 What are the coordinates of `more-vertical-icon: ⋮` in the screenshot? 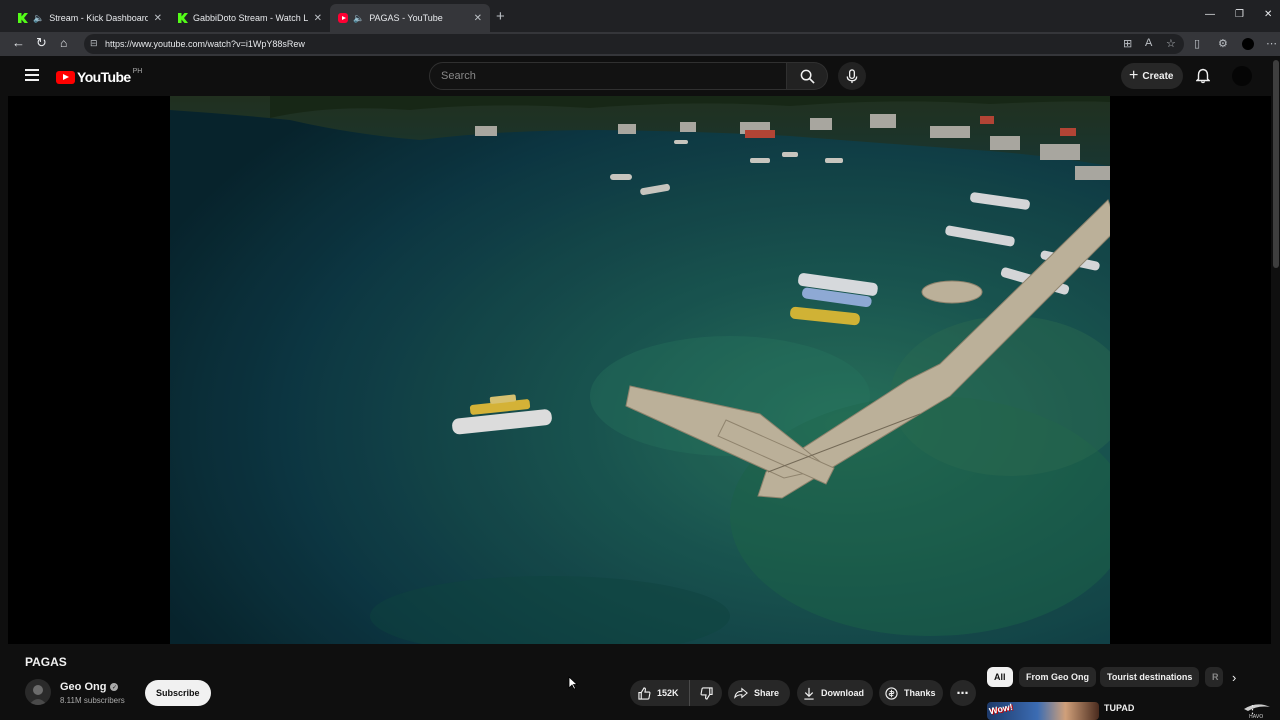 It's located at (1252, 709).